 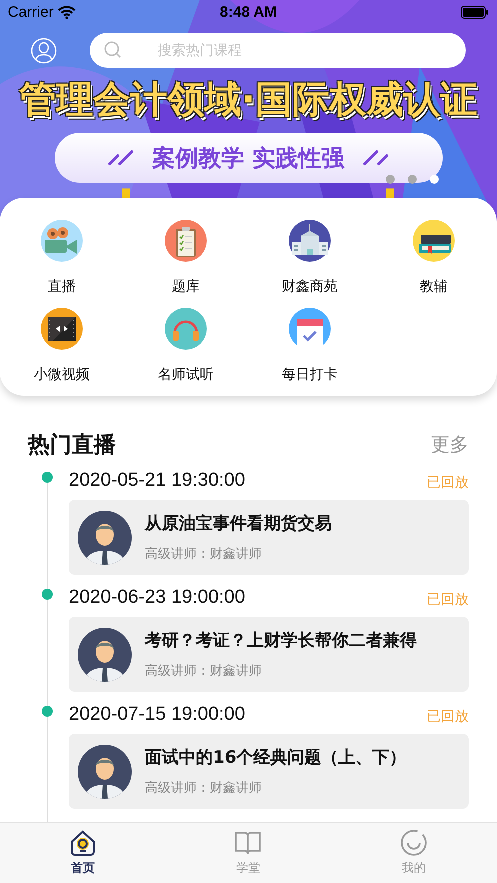 What do you see at coordinates (434, 241) in the screenshot?
I see `books-icon` at bounding box center [434, 241].